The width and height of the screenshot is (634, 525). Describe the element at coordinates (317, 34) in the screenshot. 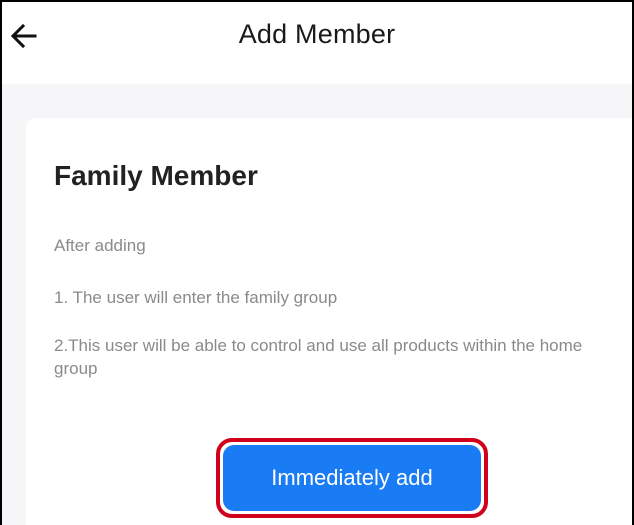

I see `page-title: Add Member` at that location.